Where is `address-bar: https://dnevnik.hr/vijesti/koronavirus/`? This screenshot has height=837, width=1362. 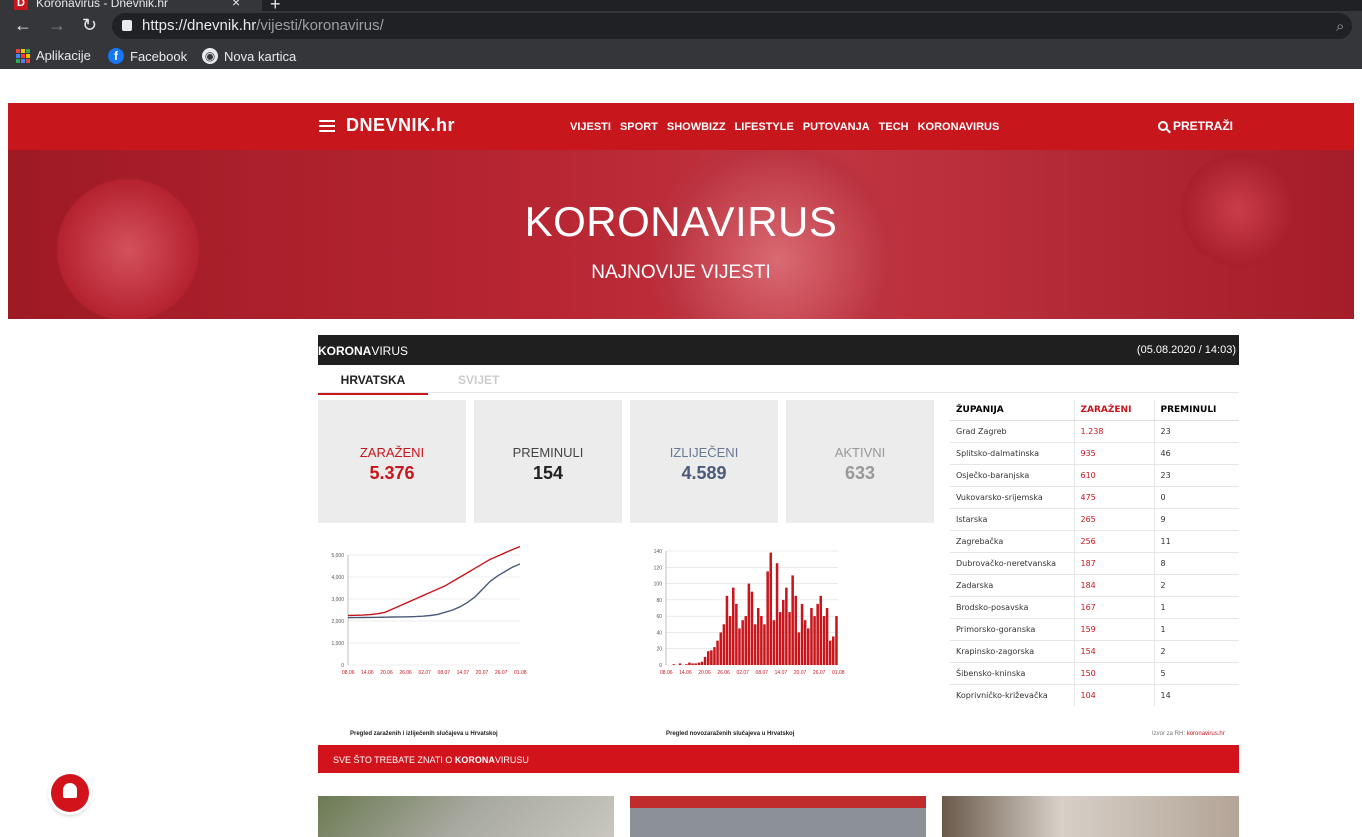
address-bar: https://dnevnik.hr/vijesti/koronavirus/ is located at coordinates (732, 26).